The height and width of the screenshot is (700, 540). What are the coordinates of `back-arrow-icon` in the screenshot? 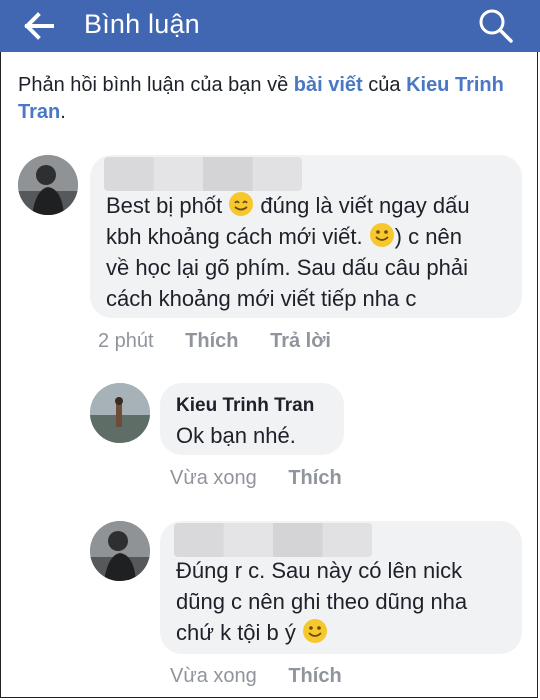 It's located at (39, 26).